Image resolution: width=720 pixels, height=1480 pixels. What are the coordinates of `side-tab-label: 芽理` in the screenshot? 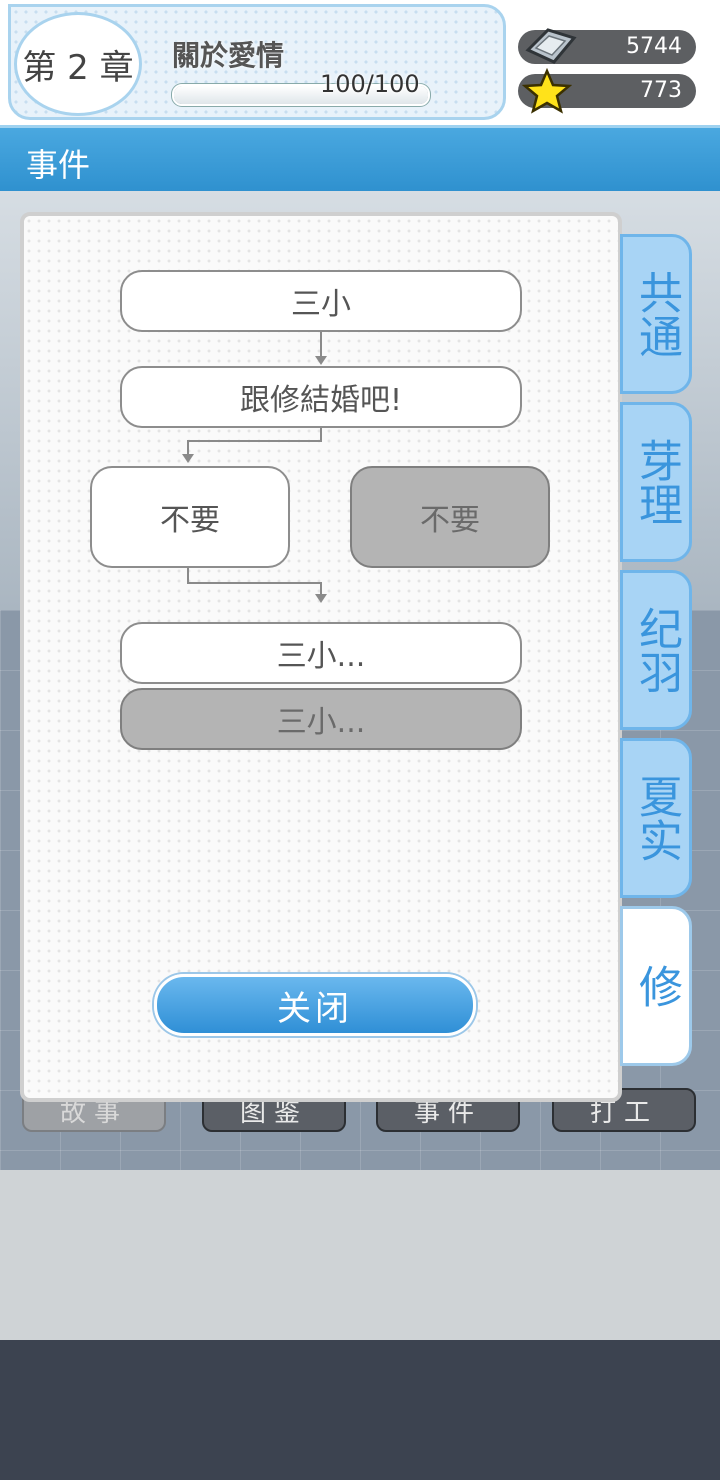 It's located at (656, 482).